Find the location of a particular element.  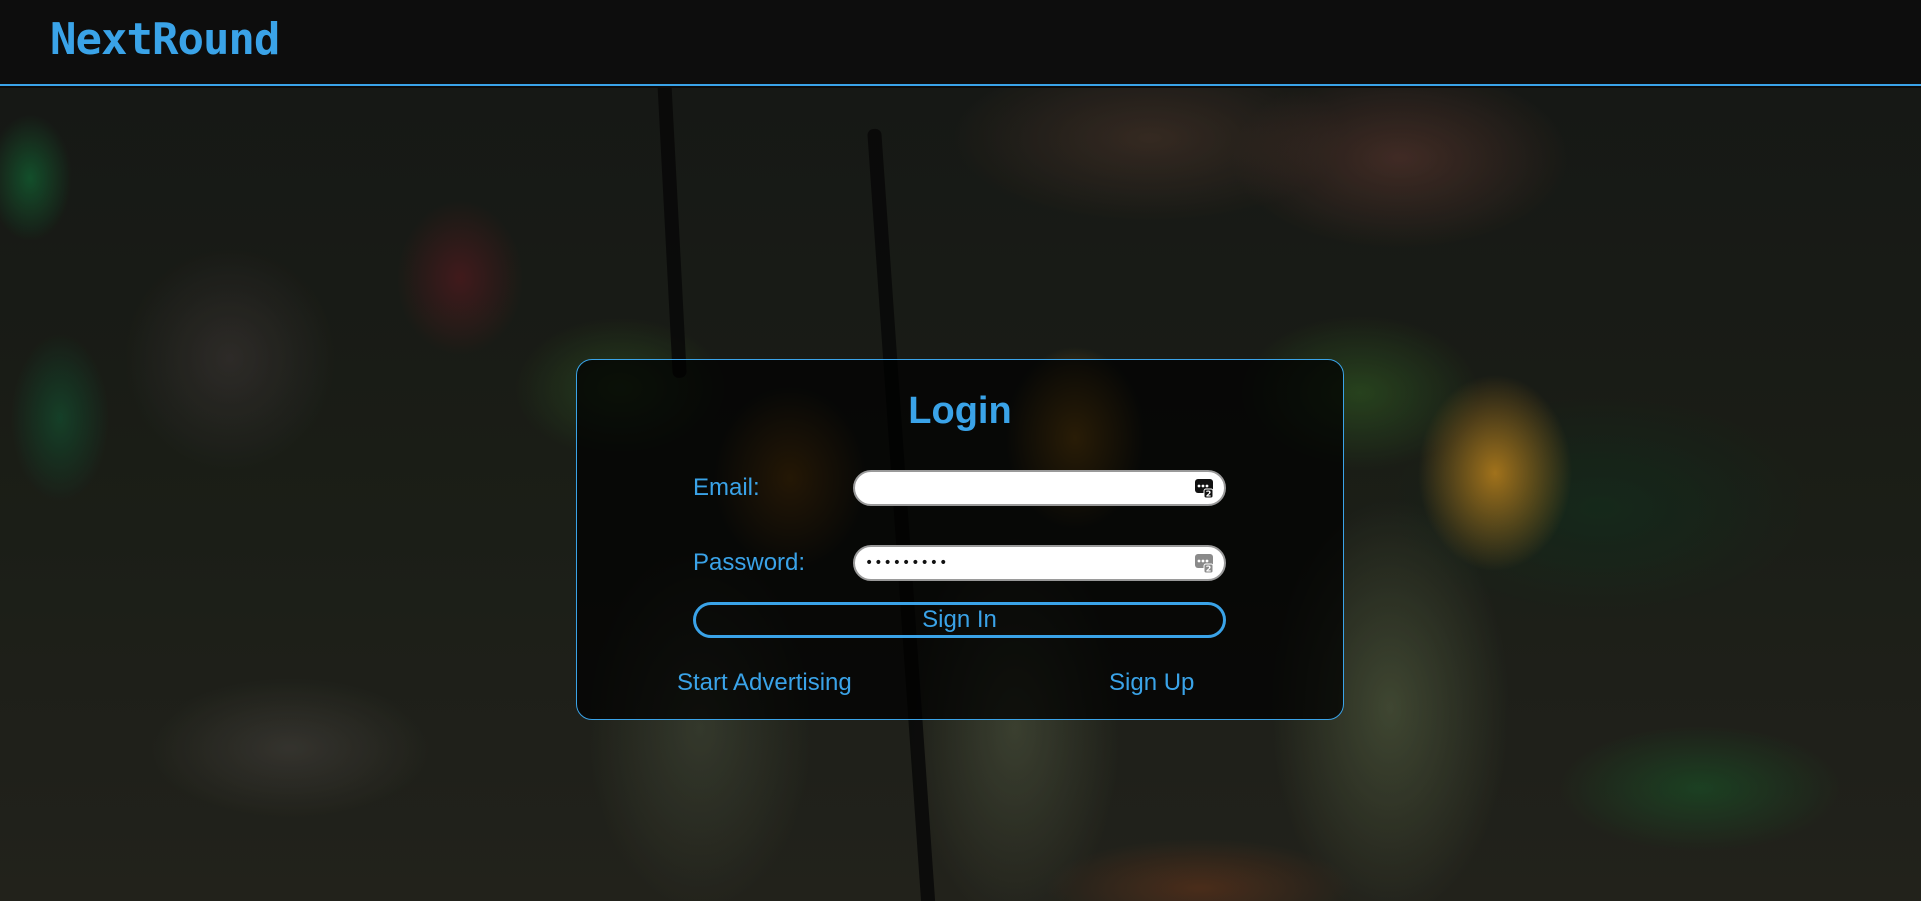

top-navbar: NextRound is located at coordinates (960, 43).